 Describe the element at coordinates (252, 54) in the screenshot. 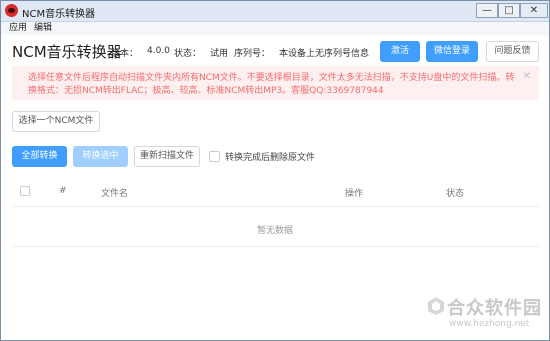

I see `serial-label: 序列号：` at that location.